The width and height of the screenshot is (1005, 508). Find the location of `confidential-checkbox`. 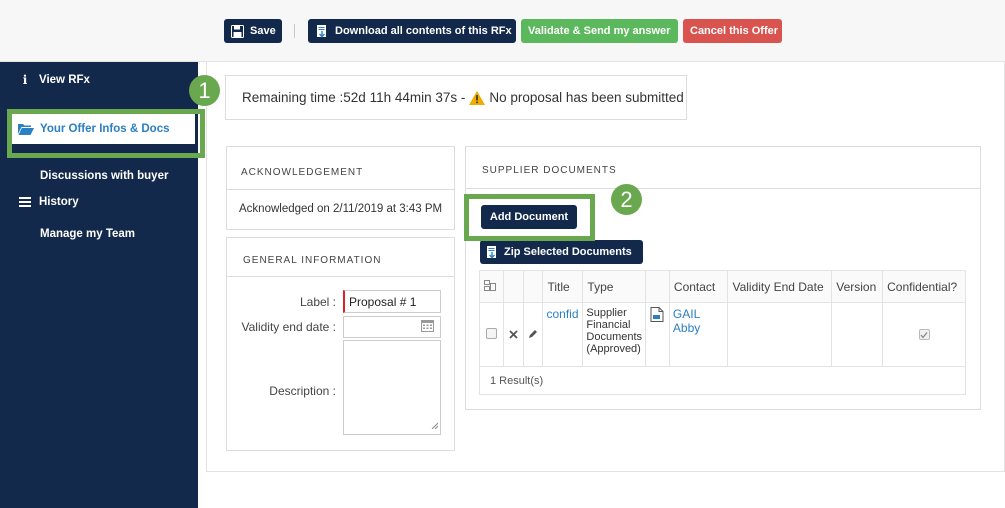

confidential-checkbox is located at coordinates (924, 334).